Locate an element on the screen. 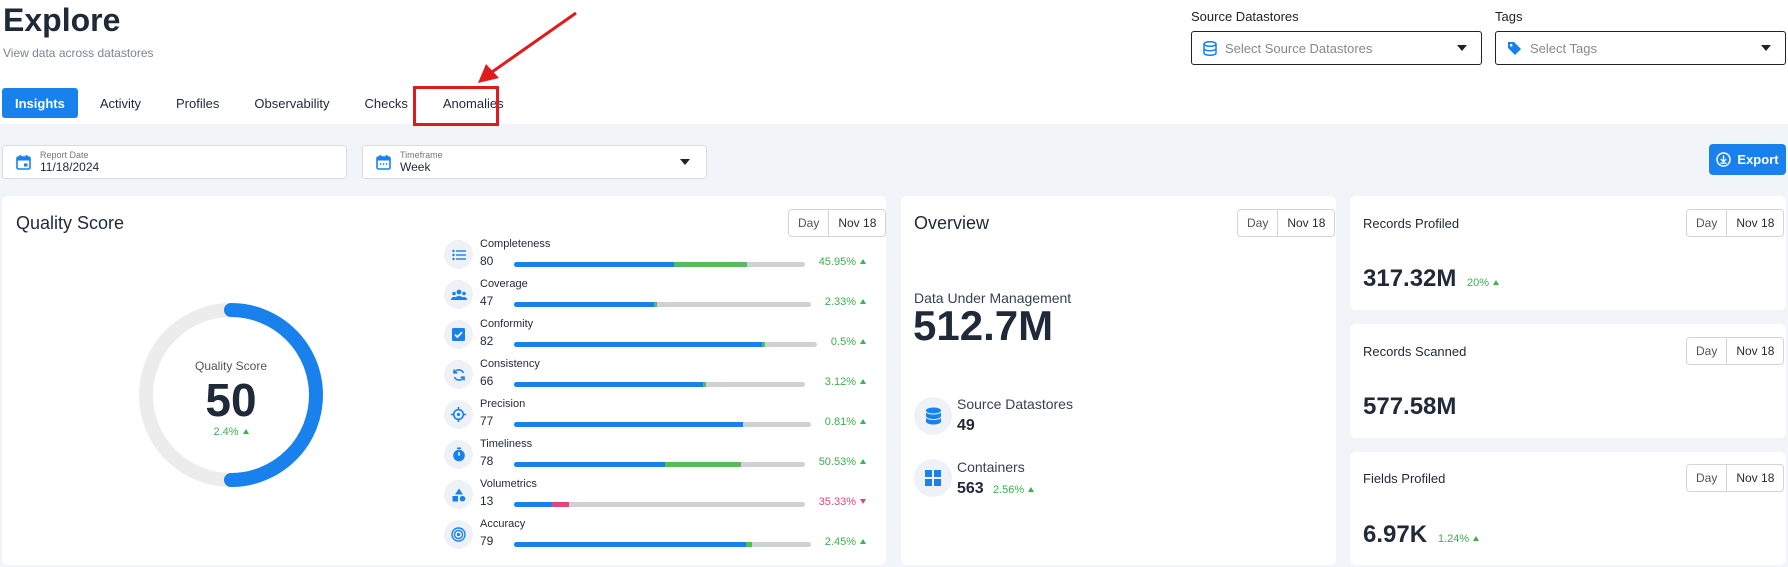 The width and height of the screenshot is (1788, 567). shapes-icon is located at coordinates (458, 494).